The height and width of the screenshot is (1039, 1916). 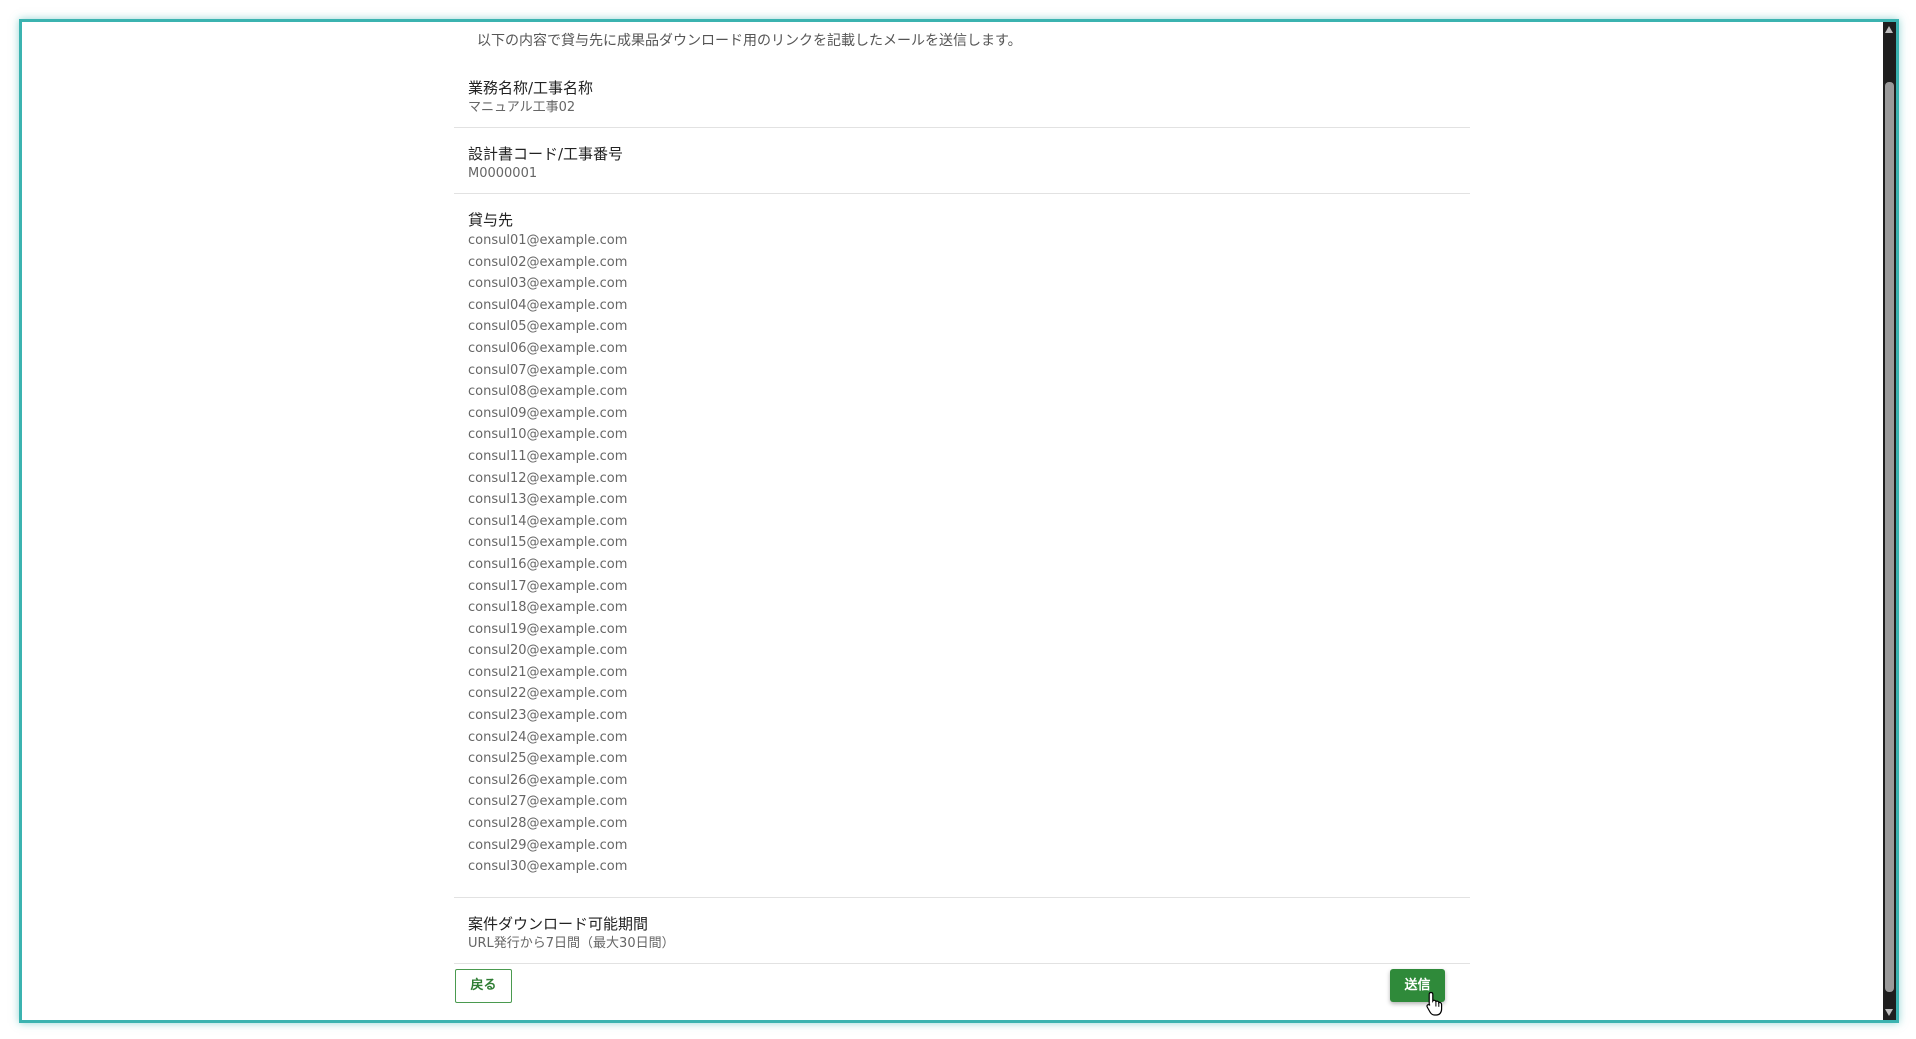 I want to click on design-code-label: 設計書コード/工事番号, so click(x=546, y=154).